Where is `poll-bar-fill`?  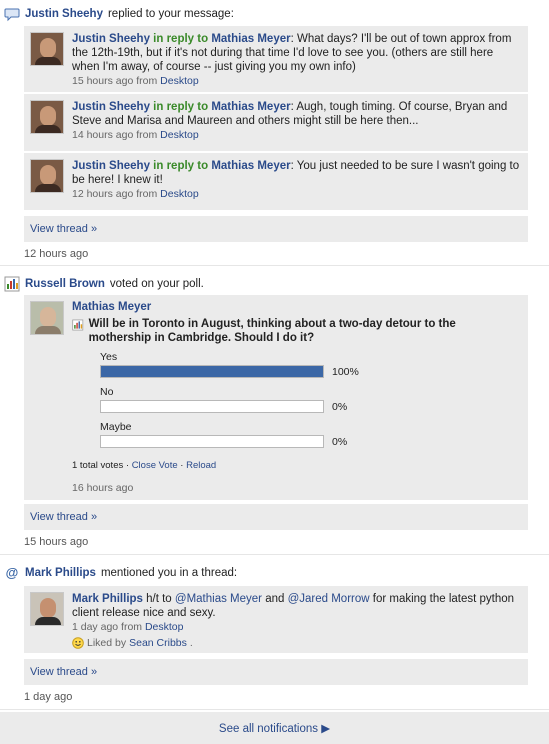 poll-bar-fill is located at coordinates (212, 371).